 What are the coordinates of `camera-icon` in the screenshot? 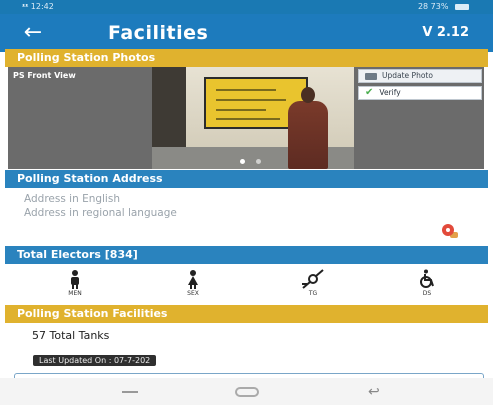 It's located at (371, 76).